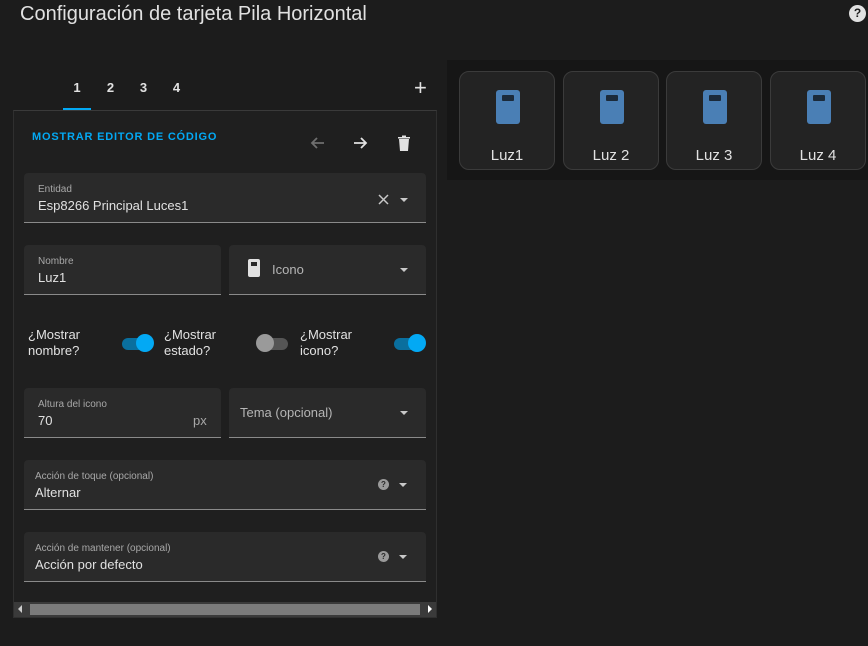 The image size is (868, 646). Describe the element at coordinates (77, 94) in the screenshot. I see `tab-1: 1` at that location.